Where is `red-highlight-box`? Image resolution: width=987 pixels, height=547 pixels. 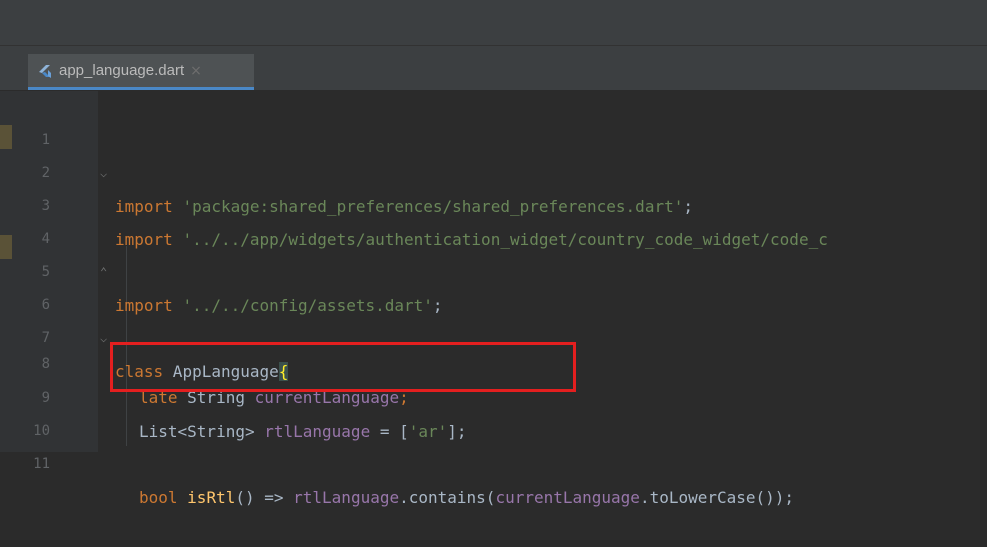
red-highlight-box is located at coordinates (343, 367).